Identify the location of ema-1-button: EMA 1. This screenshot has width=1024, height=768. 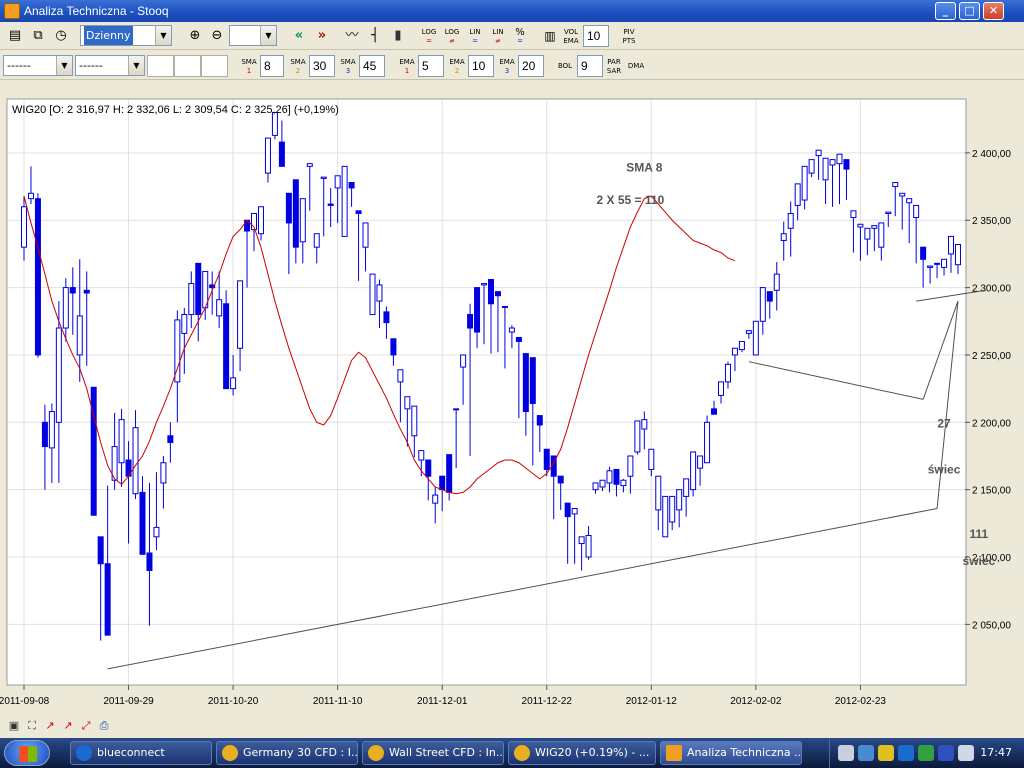
(407, 66).